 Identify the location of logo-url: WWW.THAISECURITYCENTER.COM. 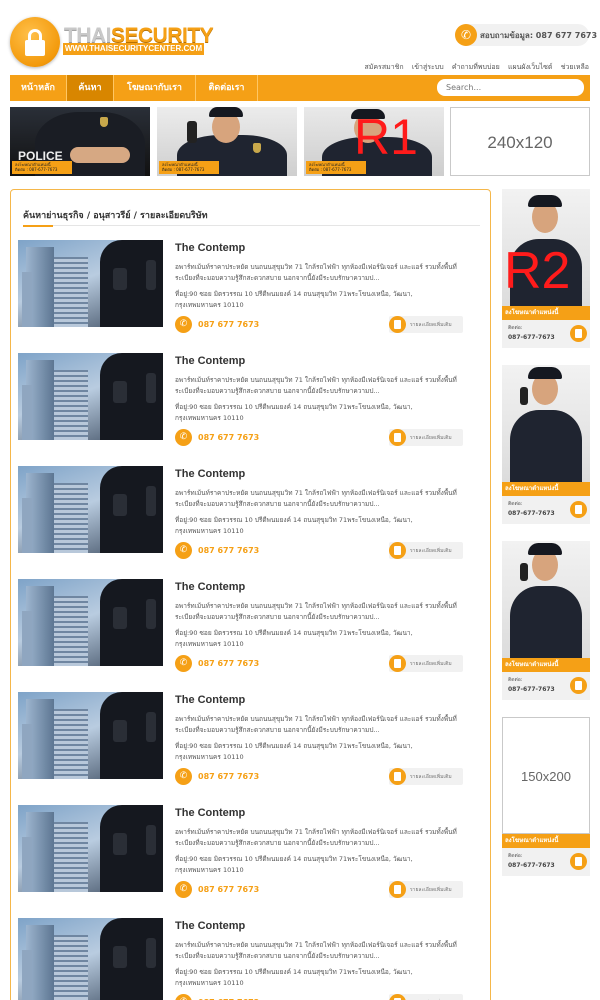
(133, 49).